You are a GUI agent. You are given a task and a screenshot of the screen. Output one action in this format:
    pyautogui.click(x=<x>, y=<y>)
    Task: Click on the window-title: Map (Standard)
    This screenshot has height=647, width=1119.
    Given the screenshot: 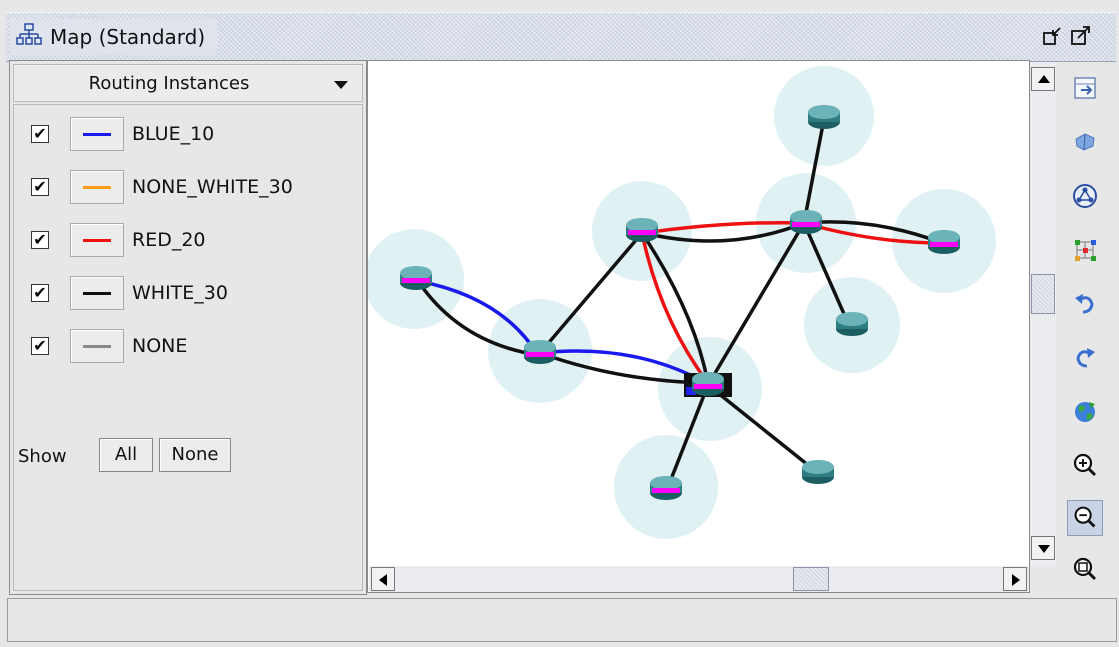 What is the action you would take?
    pyautogui.click(x=128, y=37)
    